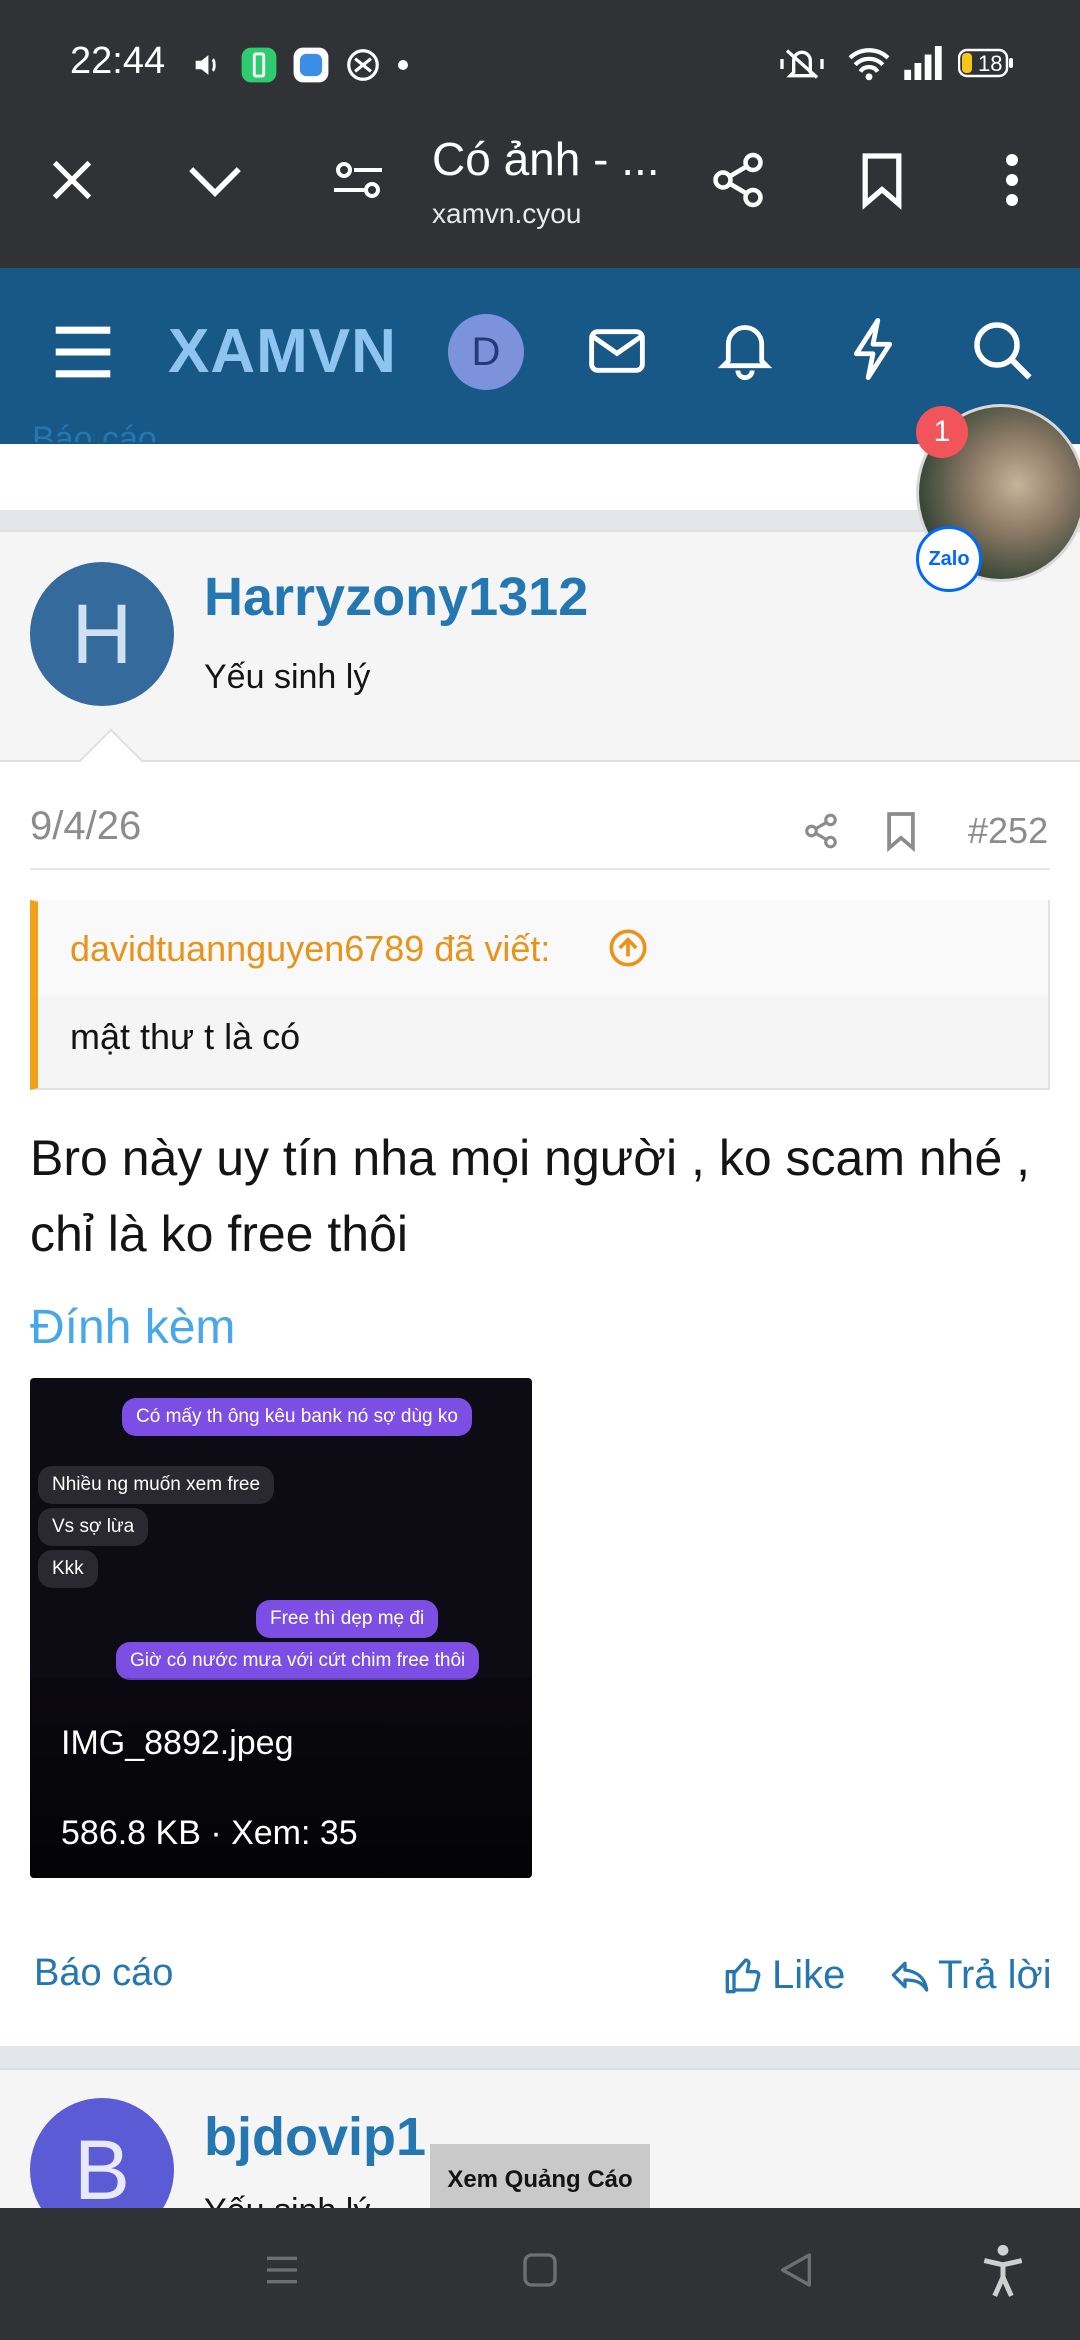  Describe the element at coordinates (68, 1569) in the screenshot. I see `chat-bubble: Kkk` at that location.